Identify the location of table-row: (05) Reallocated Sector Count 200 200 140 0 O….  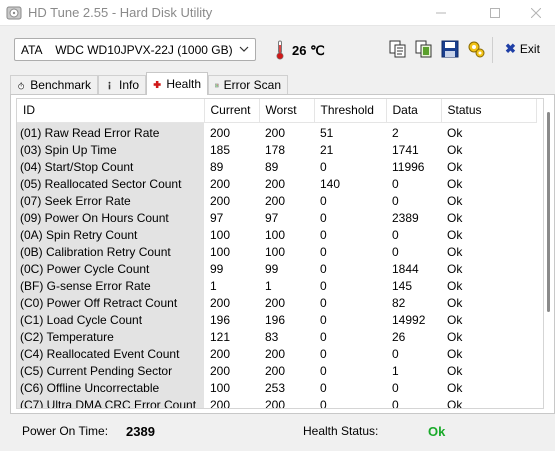
(276, 184).